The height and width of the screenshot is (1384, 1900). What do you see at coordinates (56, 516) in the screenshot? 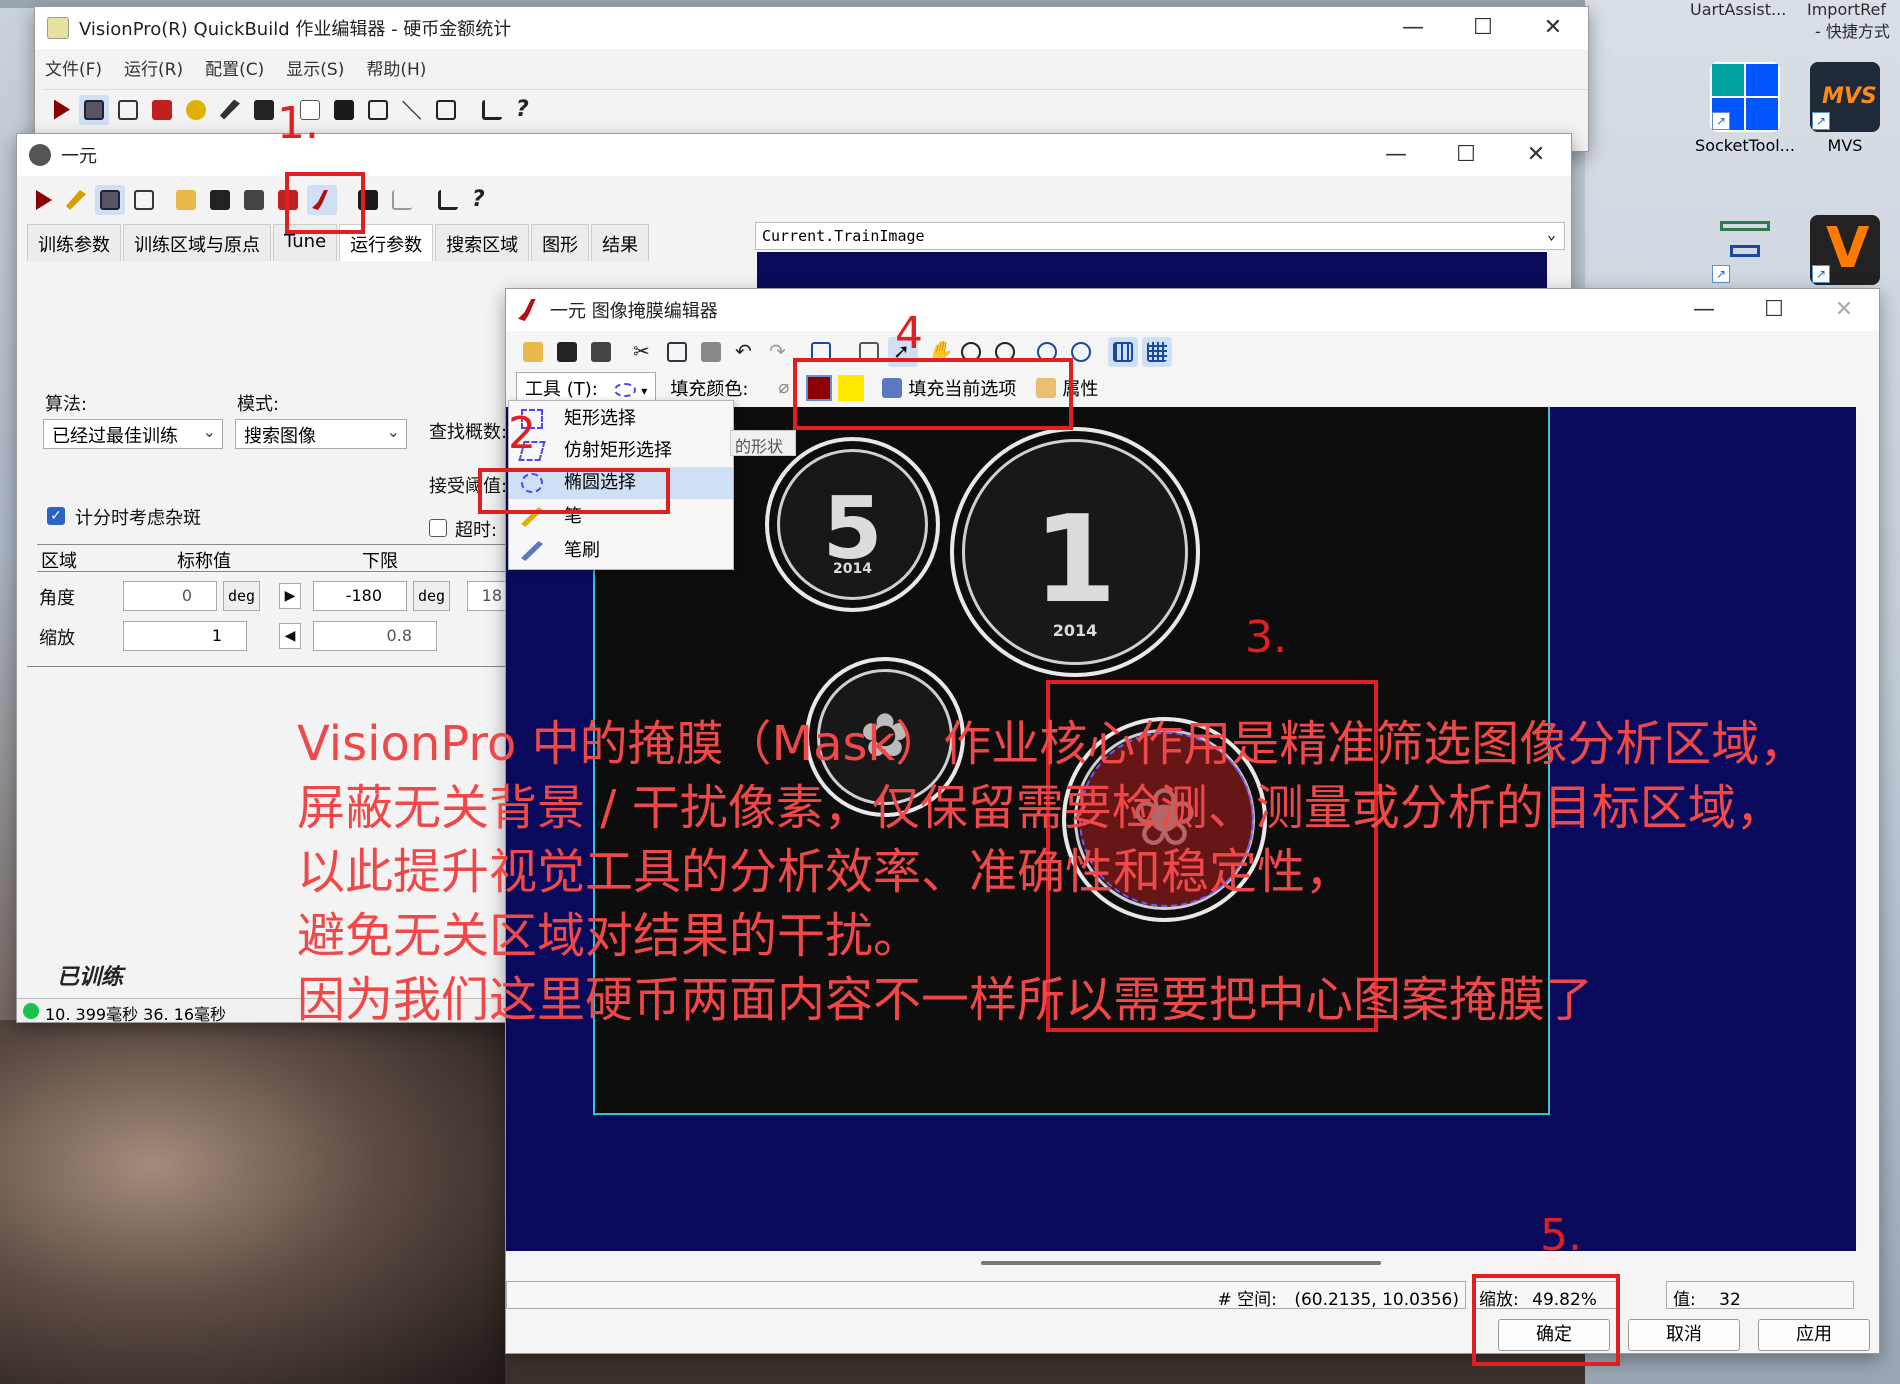
I see `clutter-checkbox: ✓` at bounding box center [56, 516].